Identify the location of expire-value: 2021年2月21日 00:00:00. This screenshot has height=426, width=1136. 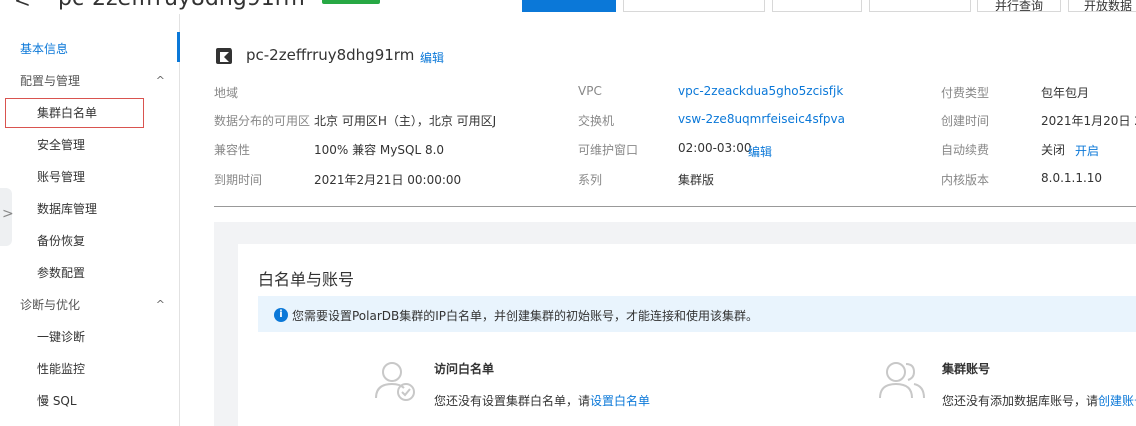
(388, 180).